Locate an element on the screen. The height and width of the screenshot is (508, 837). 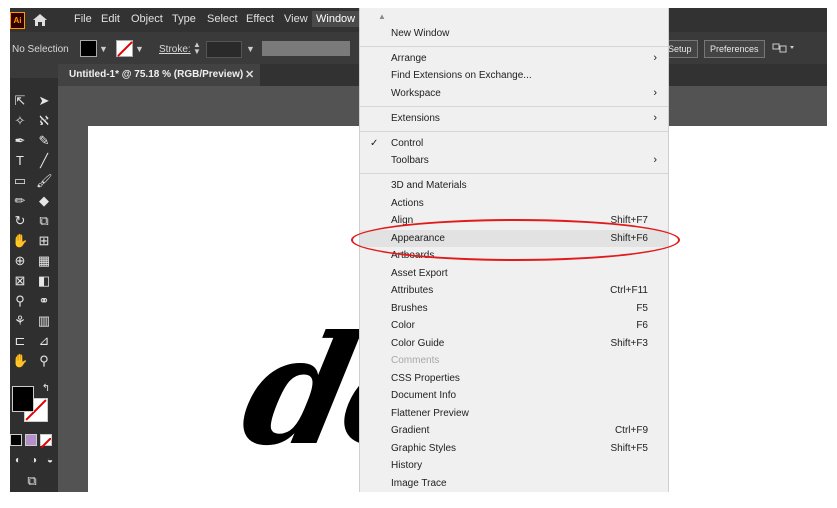
gradient-tool-icon: ◧ is located at coordinates (44, 281).